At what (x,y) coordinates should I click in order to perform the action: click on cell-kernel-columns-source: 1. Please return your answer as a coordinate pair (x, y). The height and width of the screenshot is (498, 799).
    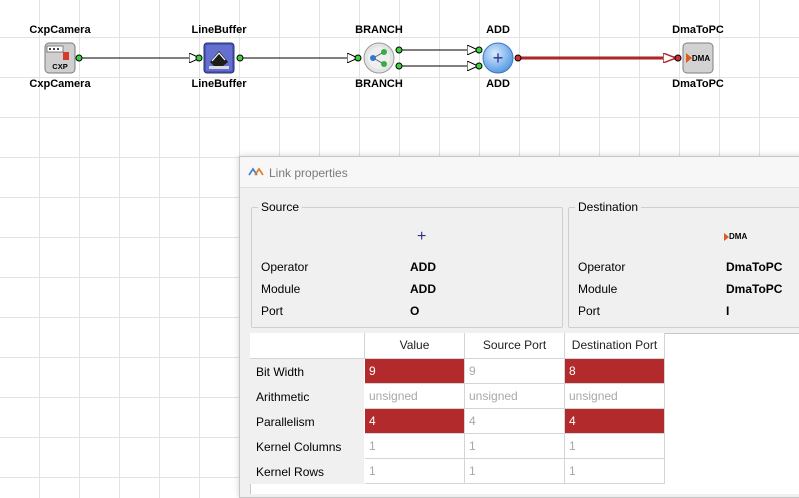
    Looking at the image, I should click on (515, 446).